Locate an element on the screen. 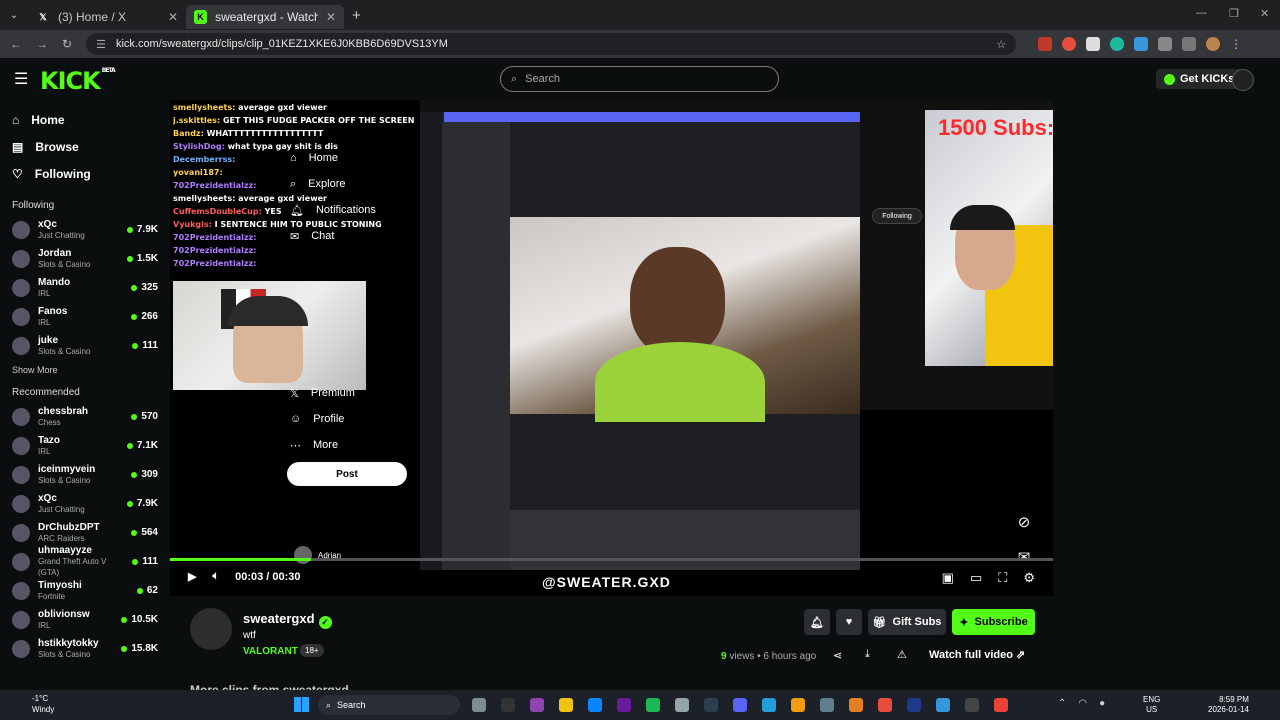 This screenshot has height=720, width=1280. taskbar-search: ⌕ Search is located at coordinates (389, 705).